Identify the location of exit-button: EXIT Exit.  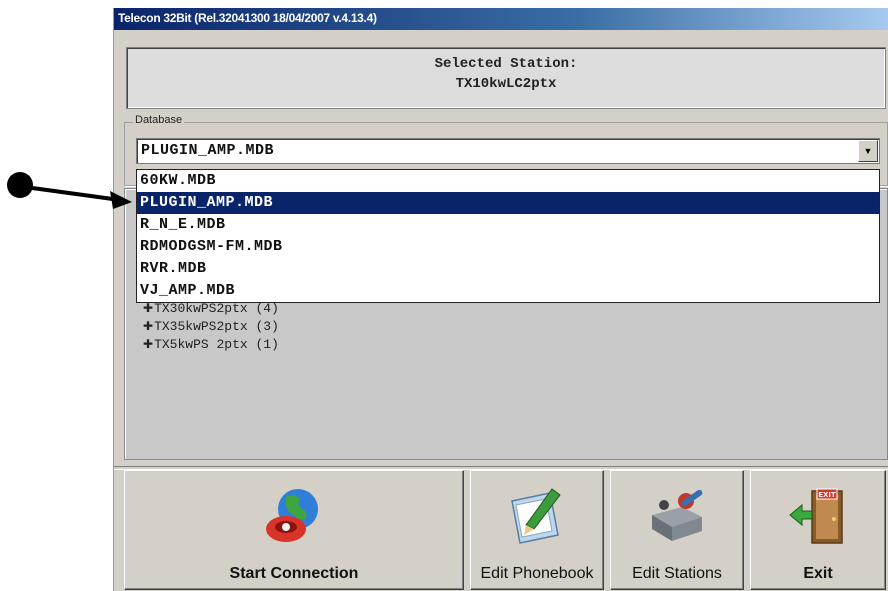
(818, 530).